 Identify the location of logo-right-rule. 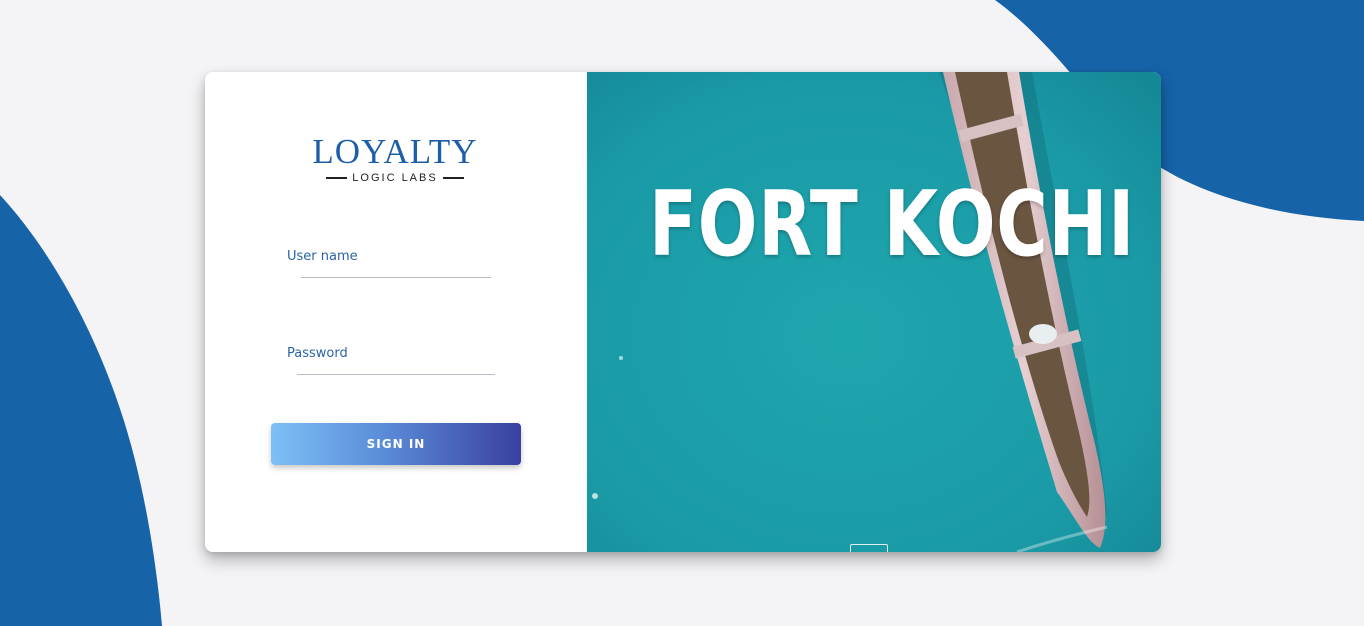
(453, 178).